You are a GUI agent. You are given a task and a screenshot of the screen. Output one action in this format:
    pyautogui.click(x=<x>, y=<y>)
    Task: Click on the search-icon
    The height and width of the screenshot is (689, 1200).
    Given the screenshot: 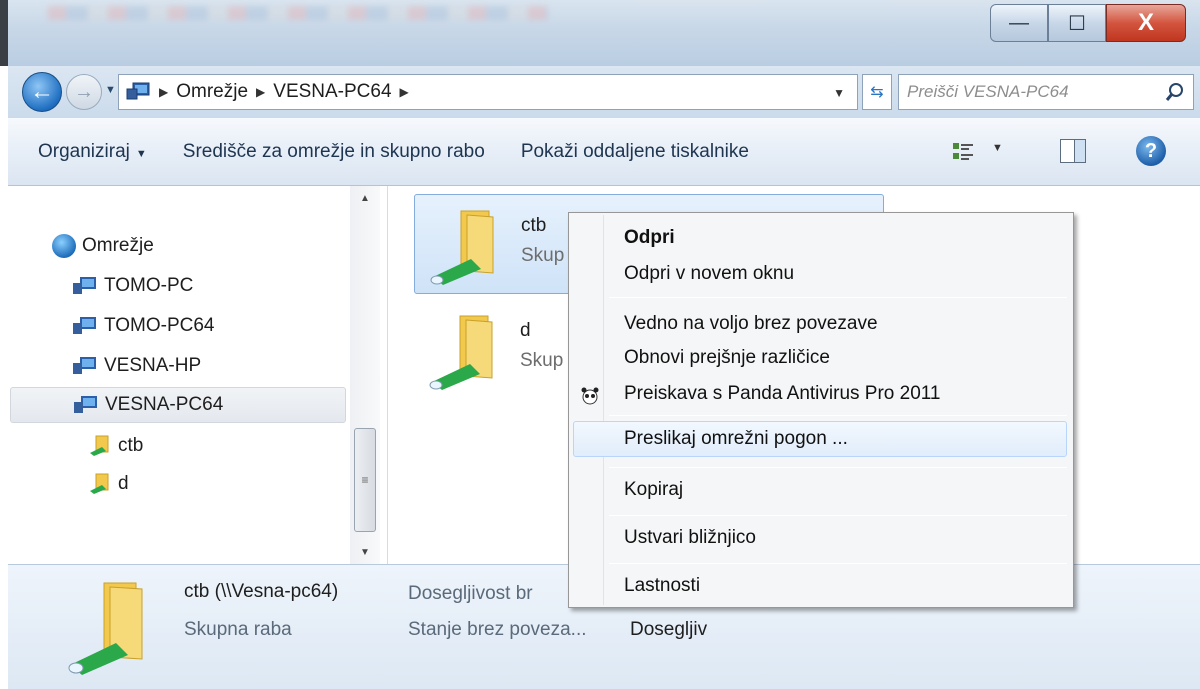 What is the action you would take?
    pyautogui.click(x=1175, y=92)
    